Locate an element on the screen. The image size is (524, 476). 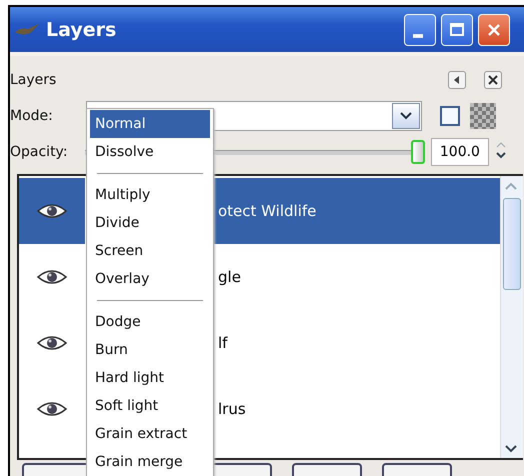
menu-item: Hard light is located at coordinates (150, 378).